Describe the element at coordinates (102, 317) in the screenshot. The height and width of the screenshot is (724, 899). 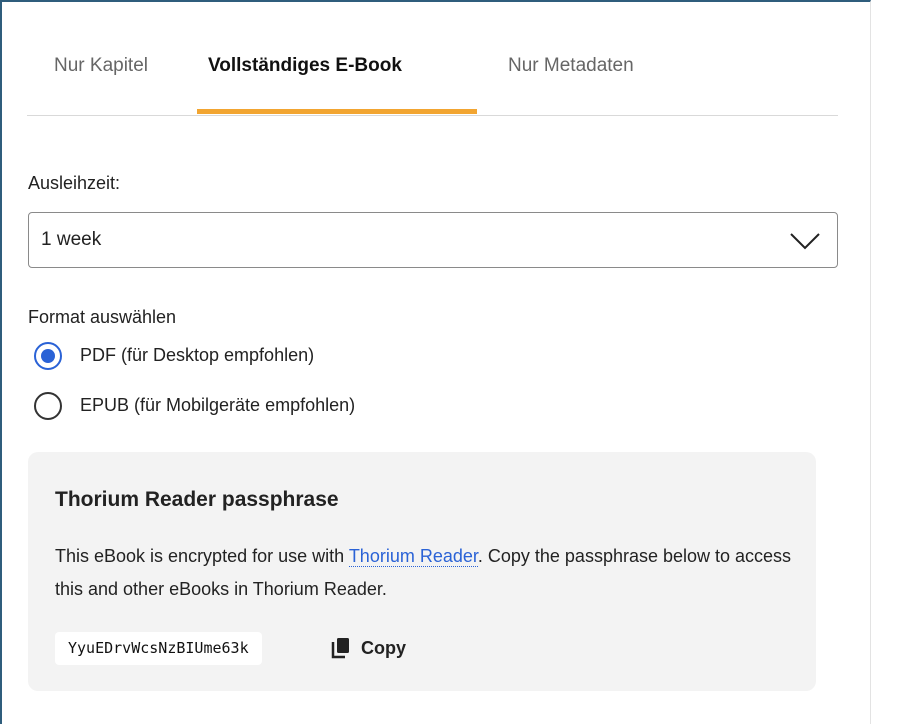
I see `format-label: Format auswählen` at that location.